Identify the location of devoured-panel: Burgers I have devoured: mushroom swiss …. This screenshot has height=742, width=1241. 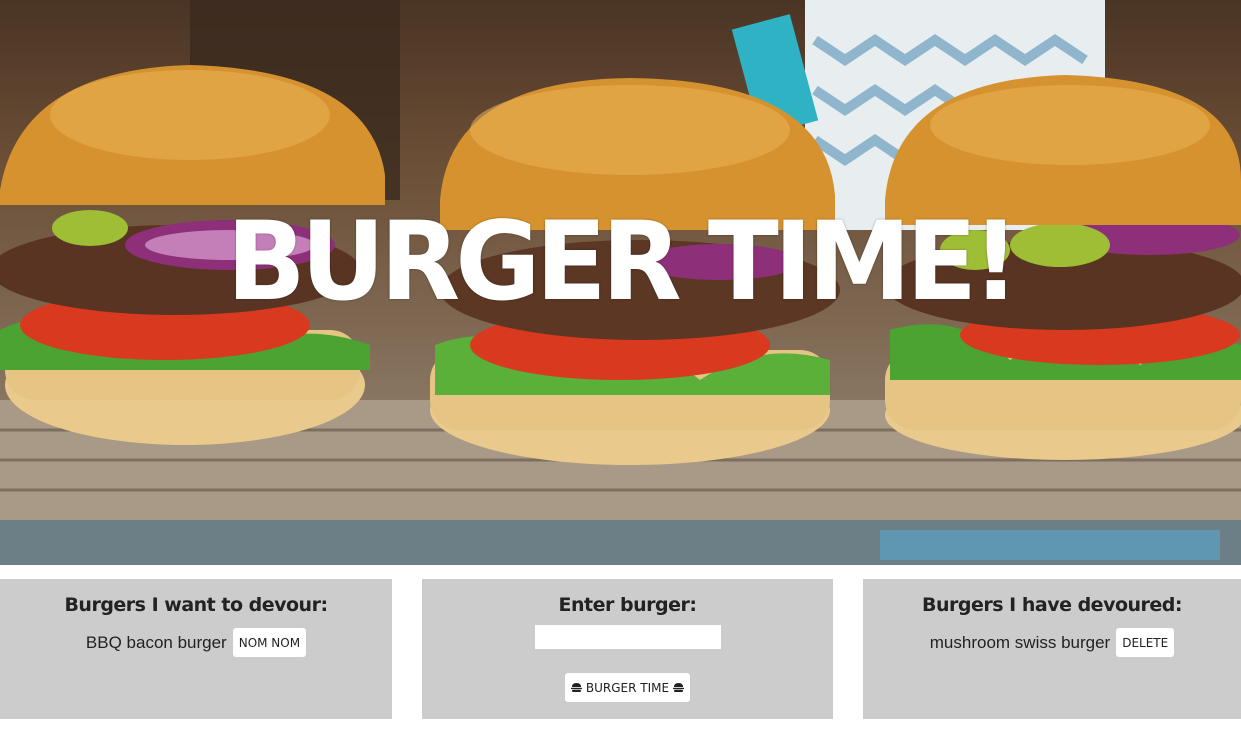
(1052, 649).